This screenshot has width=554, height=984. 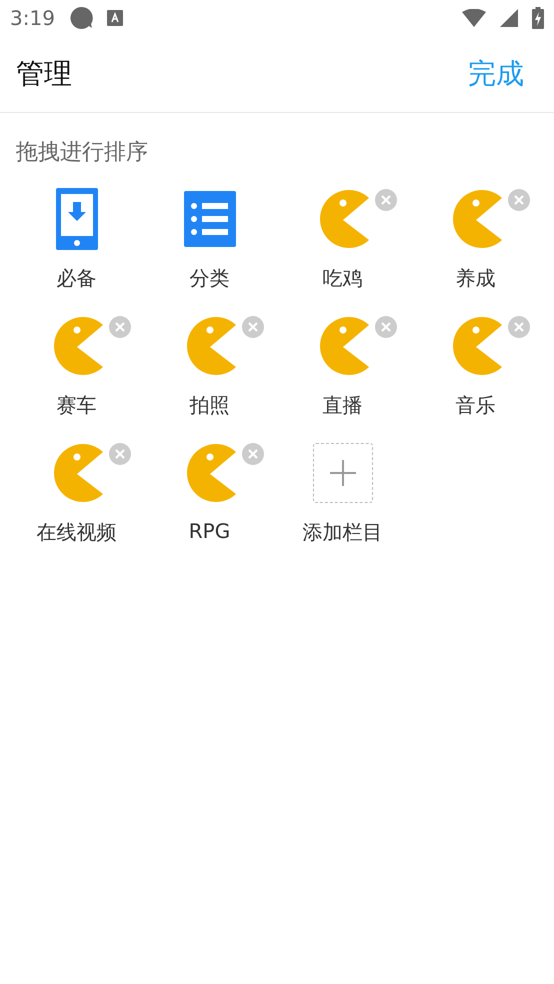 I want to click on list-icon, so click(x=210, y=219).